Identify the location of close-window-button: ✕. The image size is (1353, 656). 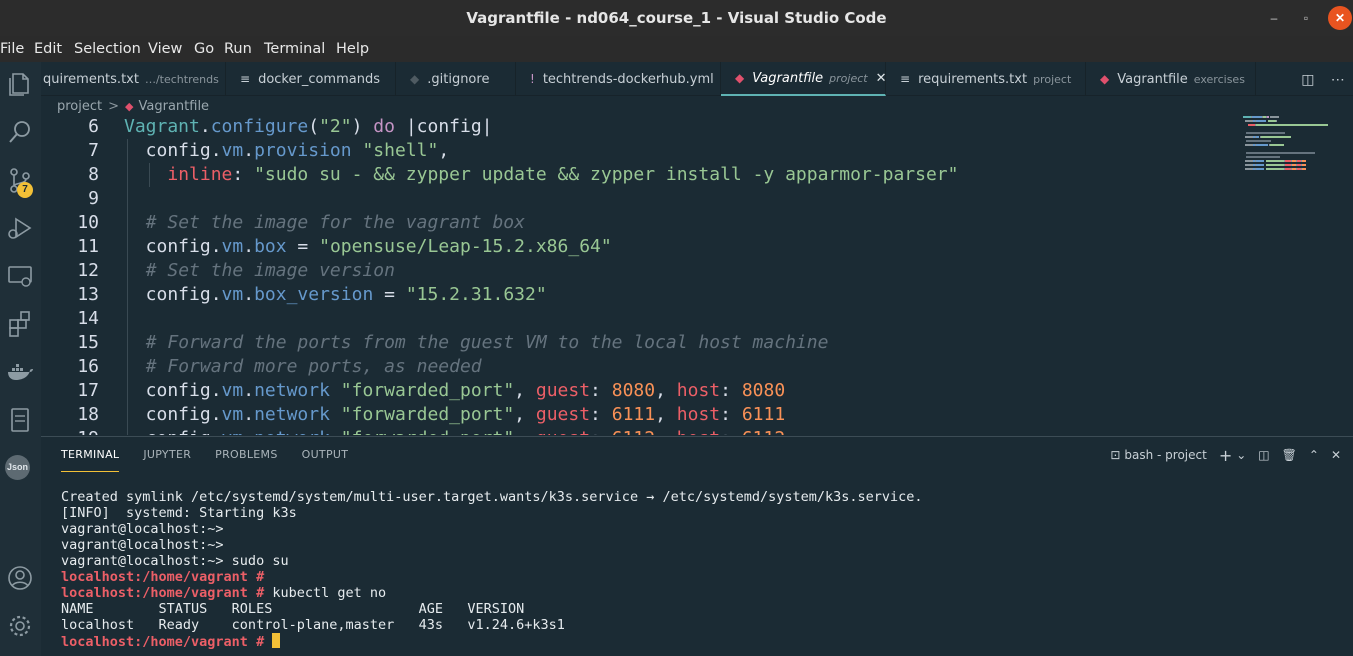
(1340, 18).